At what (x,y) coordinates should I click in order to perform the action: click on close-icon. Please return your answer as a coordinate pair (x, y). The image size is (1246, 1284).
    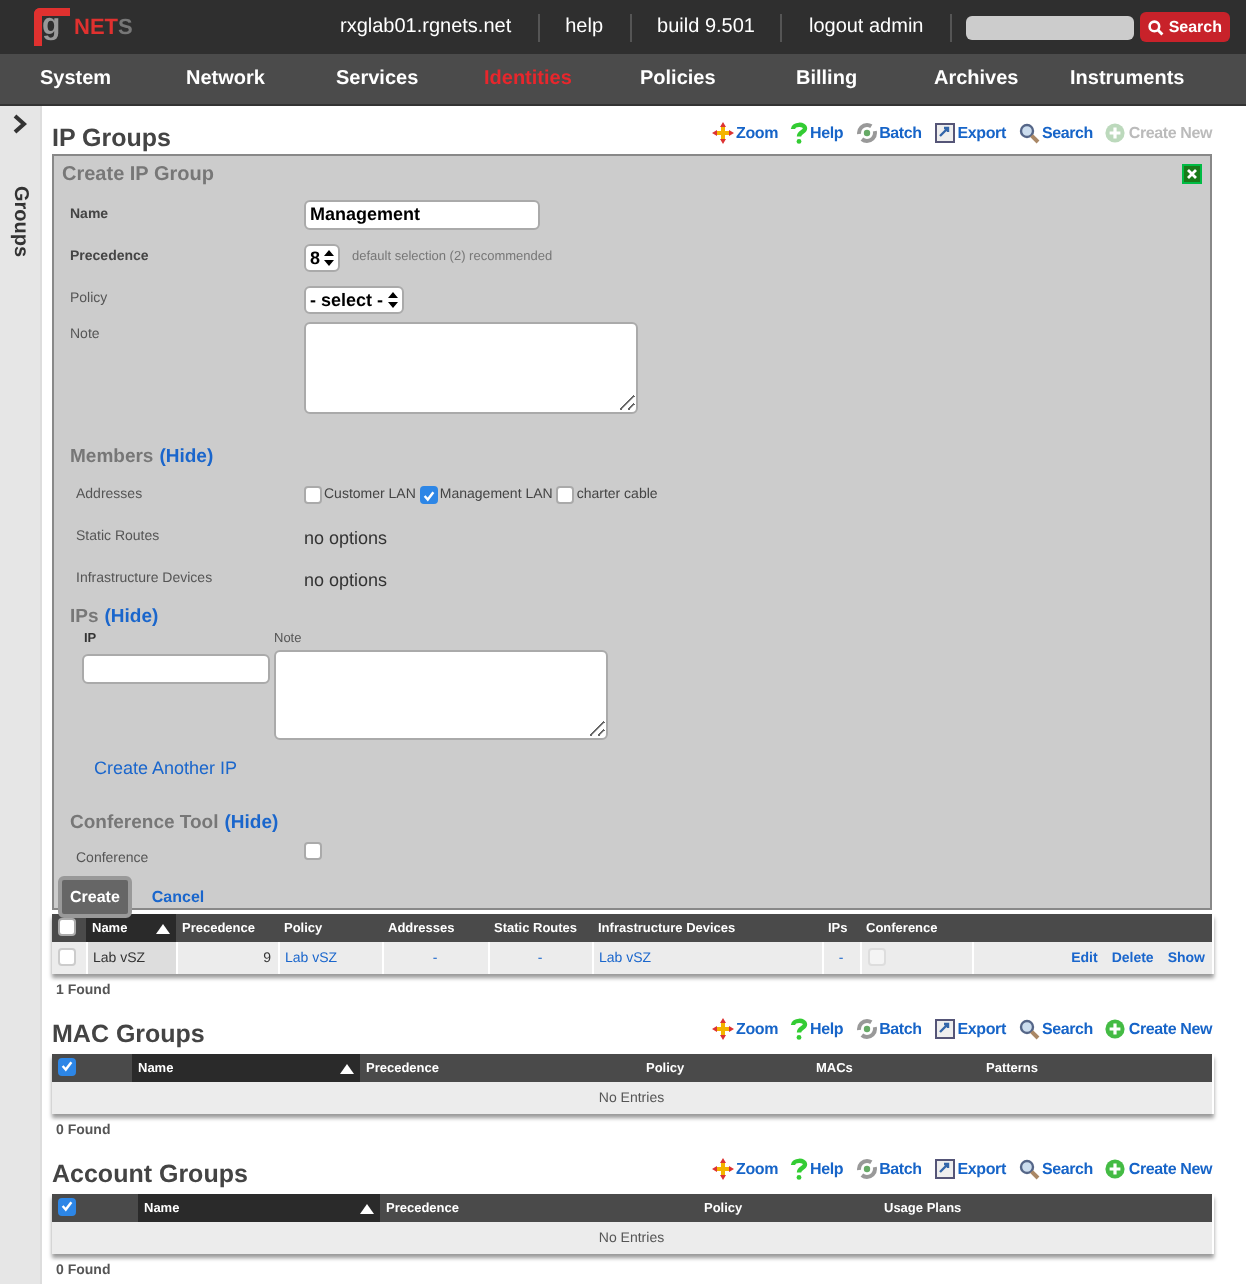
    Looking at the image, I should click on (1192, 174).